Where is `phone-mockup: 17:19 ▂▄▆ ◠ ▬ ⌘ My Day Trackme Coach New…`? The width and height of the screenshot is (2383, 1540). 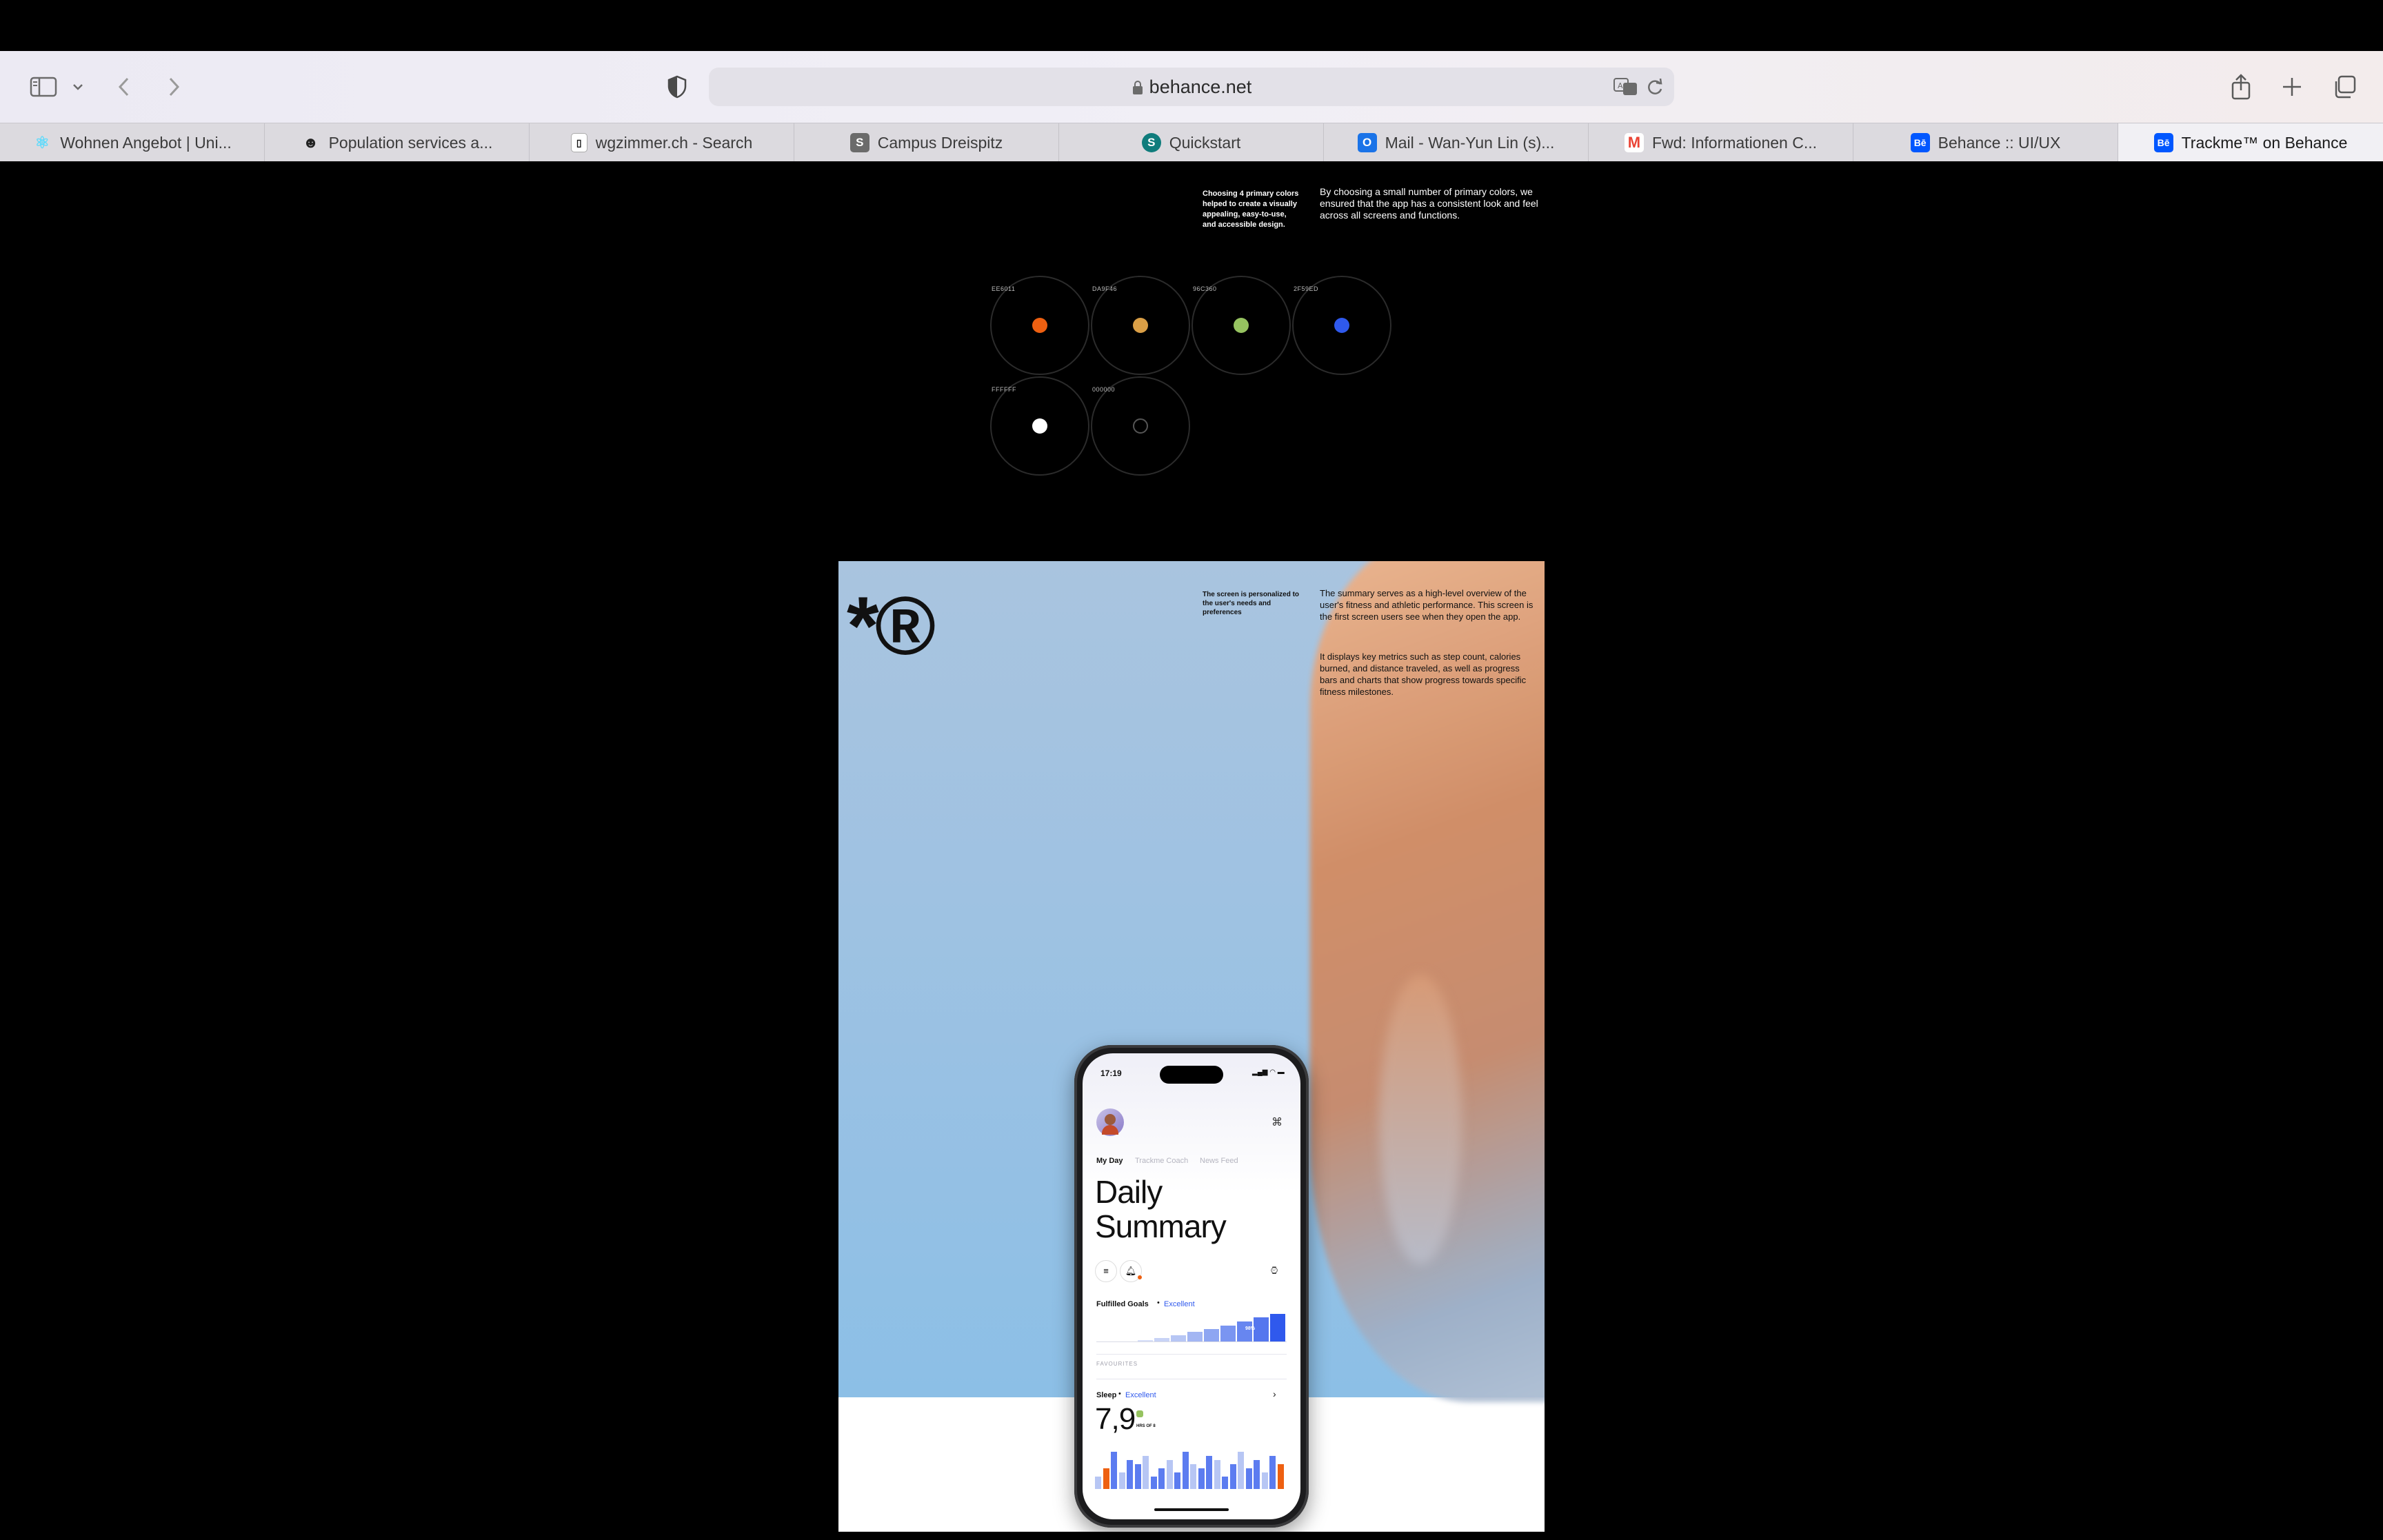 phone-mockup: 17:19 ▂▄▆ ◠ ▬ ⌘ My Day Trackme Coach New… is located at coordinates (1191, 1287).